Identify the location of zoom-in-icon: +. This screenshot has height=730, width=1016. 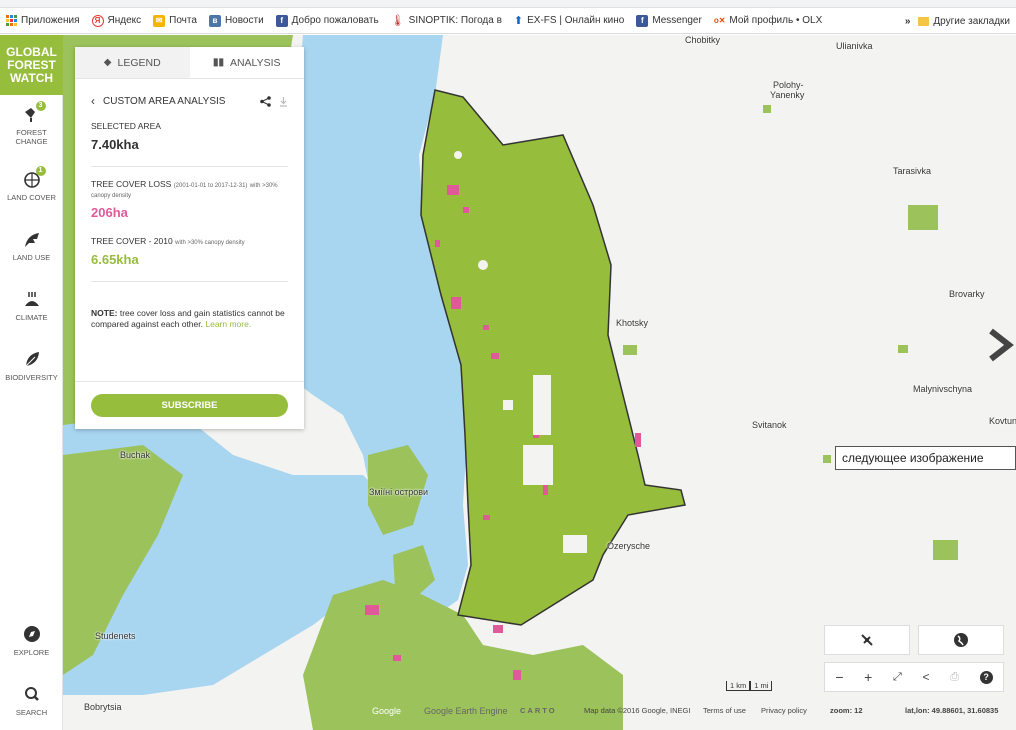
(868, 677).